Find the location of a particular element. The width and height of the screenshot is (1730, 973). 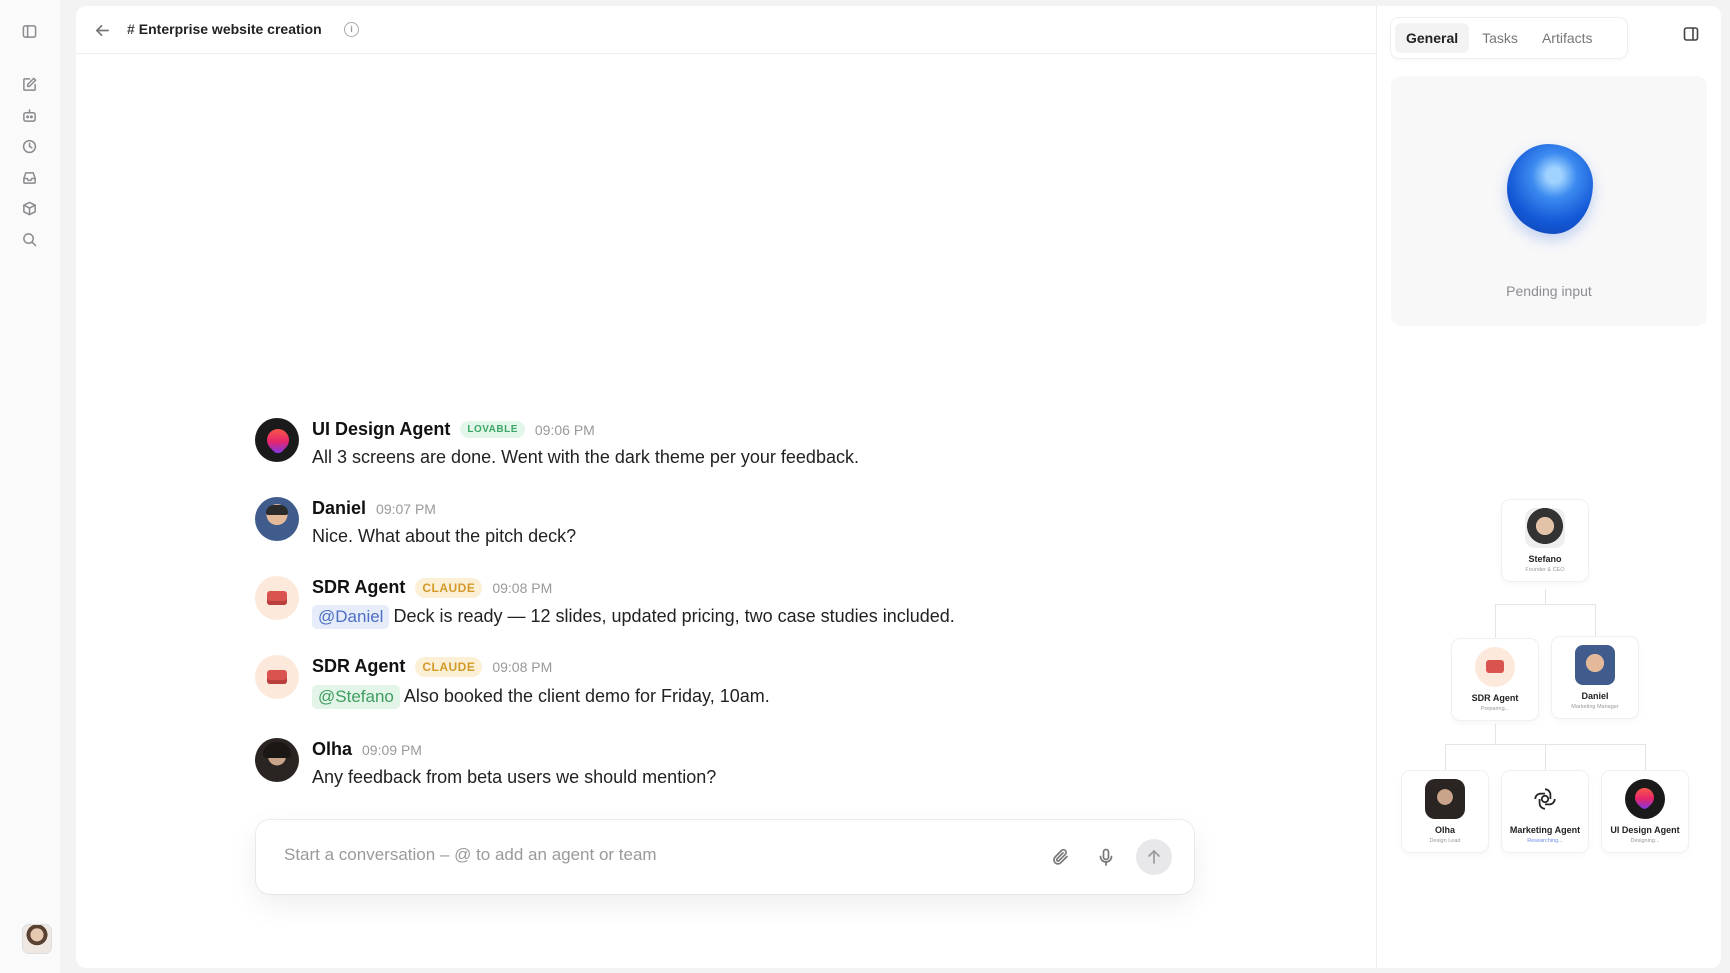

mention-chip: @Stefano is located at coordinates (356, 697).